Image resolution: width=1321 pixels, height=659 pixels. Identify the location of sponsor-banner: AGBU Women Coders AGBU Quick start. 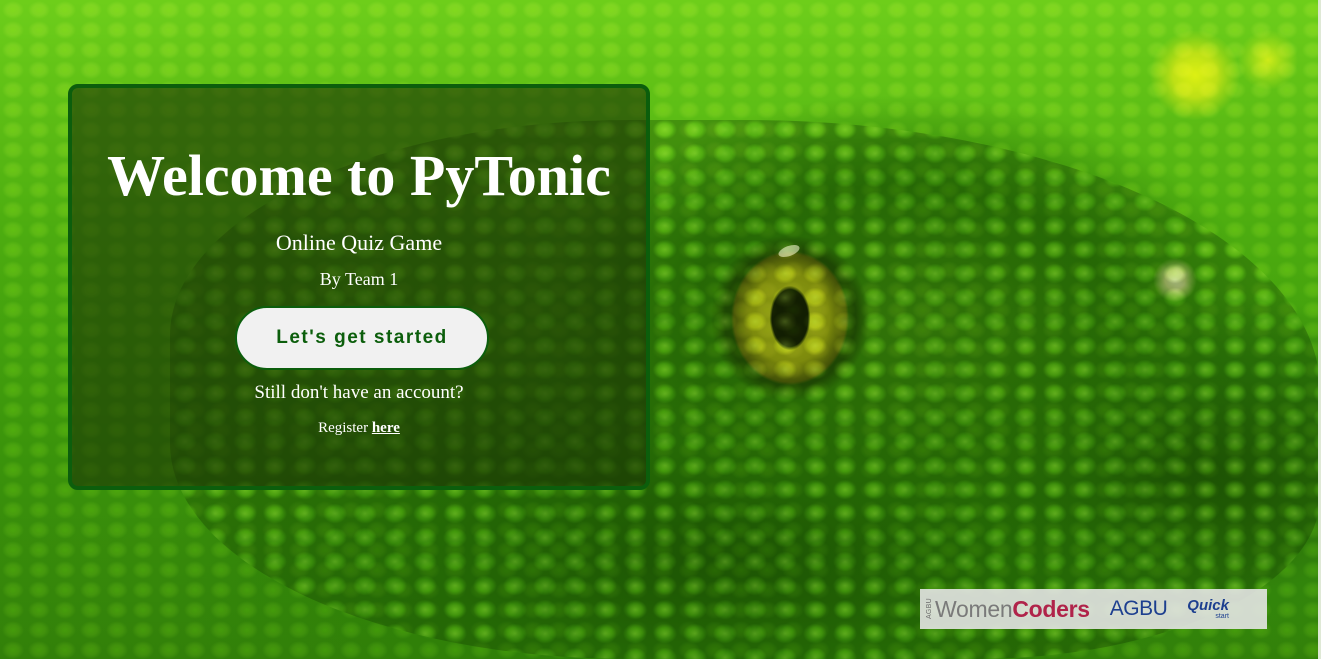
(1093, 609).